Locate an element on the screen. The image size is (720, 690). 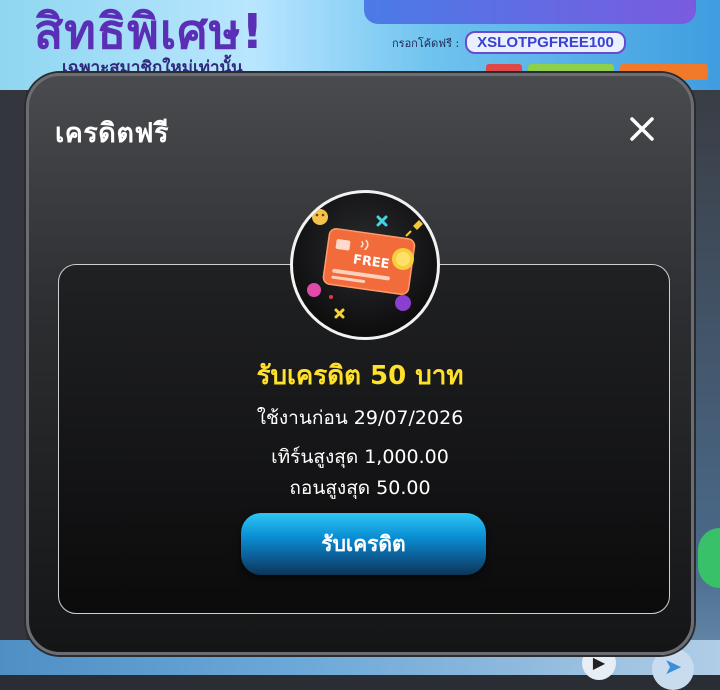
free-credit-card-icon: FREE is located at coordinates (365, 264).